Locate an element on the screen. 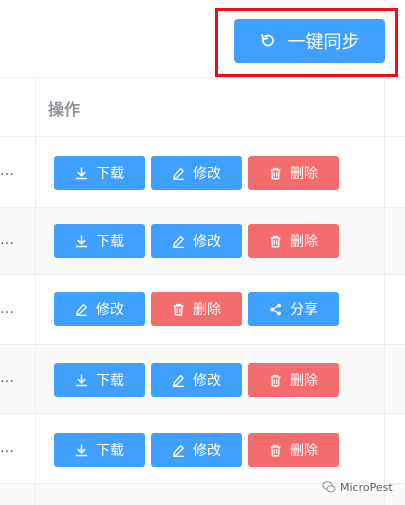 The image size is (405, 505). table-row: … 修改 删除 分享 is located at coordinates (202, 310).